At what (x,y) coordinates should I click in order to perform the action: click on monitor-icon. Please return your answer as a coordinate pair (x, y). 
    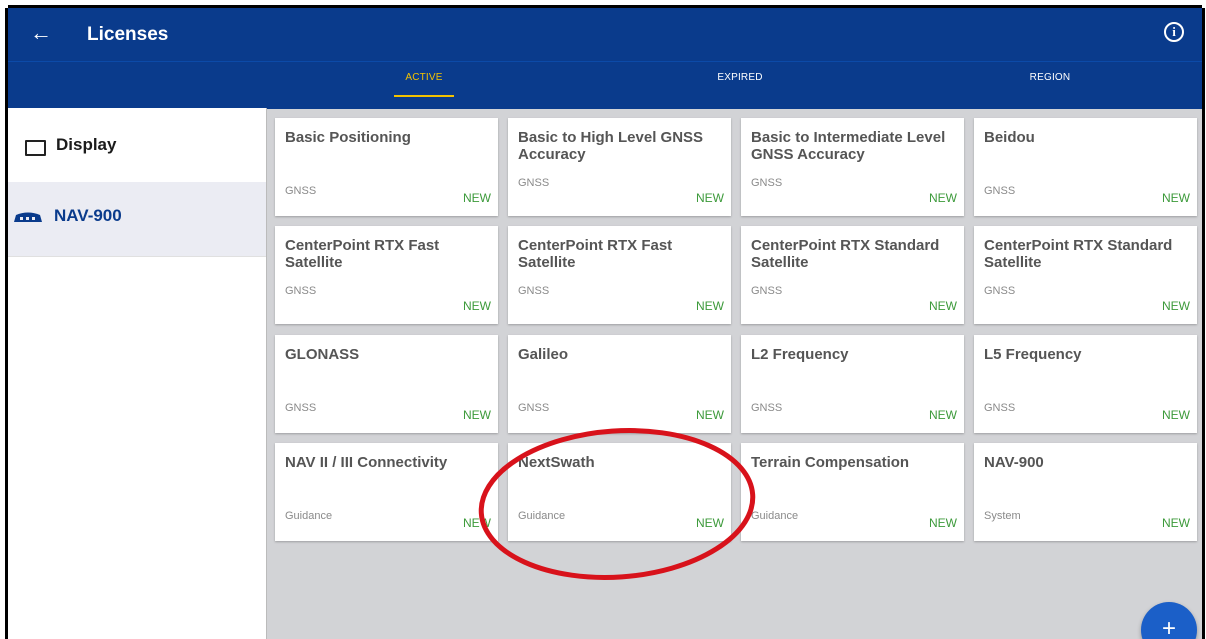
    Looking at the image, I should click on (35, 148).